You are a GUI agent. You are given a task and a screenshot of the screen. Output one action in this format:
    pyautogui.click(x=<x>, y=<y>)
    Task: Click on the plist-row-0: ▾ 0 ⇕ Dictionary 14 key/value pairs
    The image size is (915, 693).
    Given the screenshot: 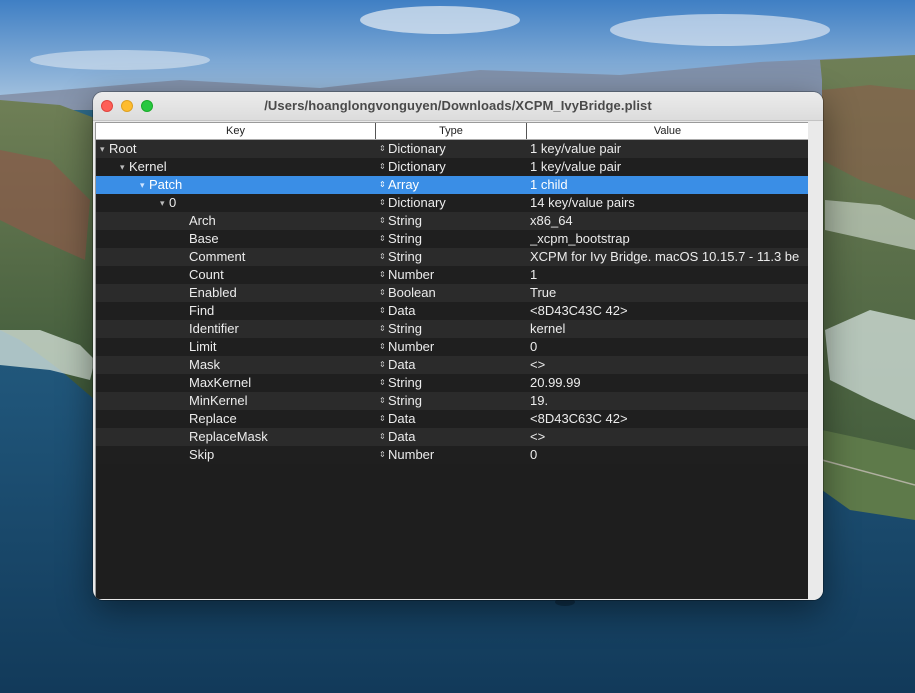 What is the action you would take?
    pyautogui.click(x=452, y=203)
    